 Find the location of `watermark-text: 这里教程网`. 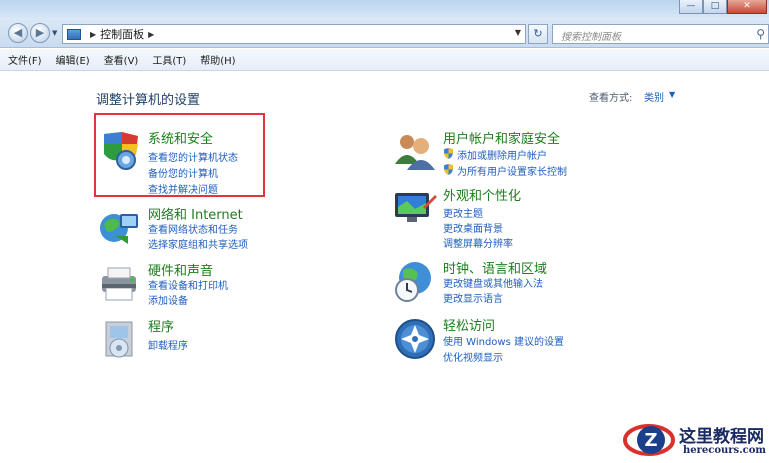

watermark-text: 这里教程网 is located at coordinates (721, 437).